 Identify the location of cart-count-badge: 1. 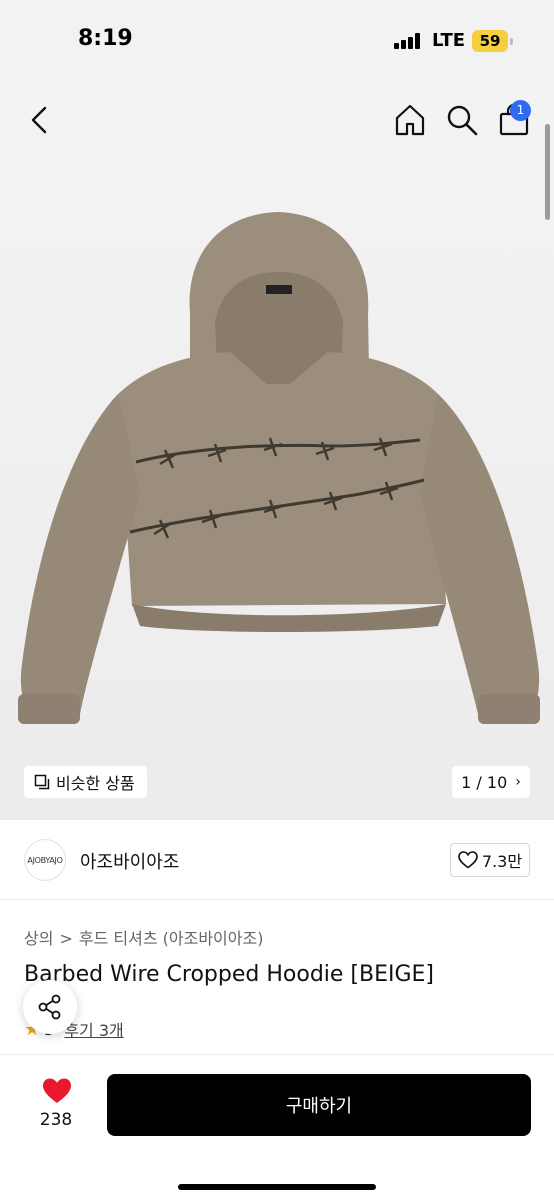
(520, 110).